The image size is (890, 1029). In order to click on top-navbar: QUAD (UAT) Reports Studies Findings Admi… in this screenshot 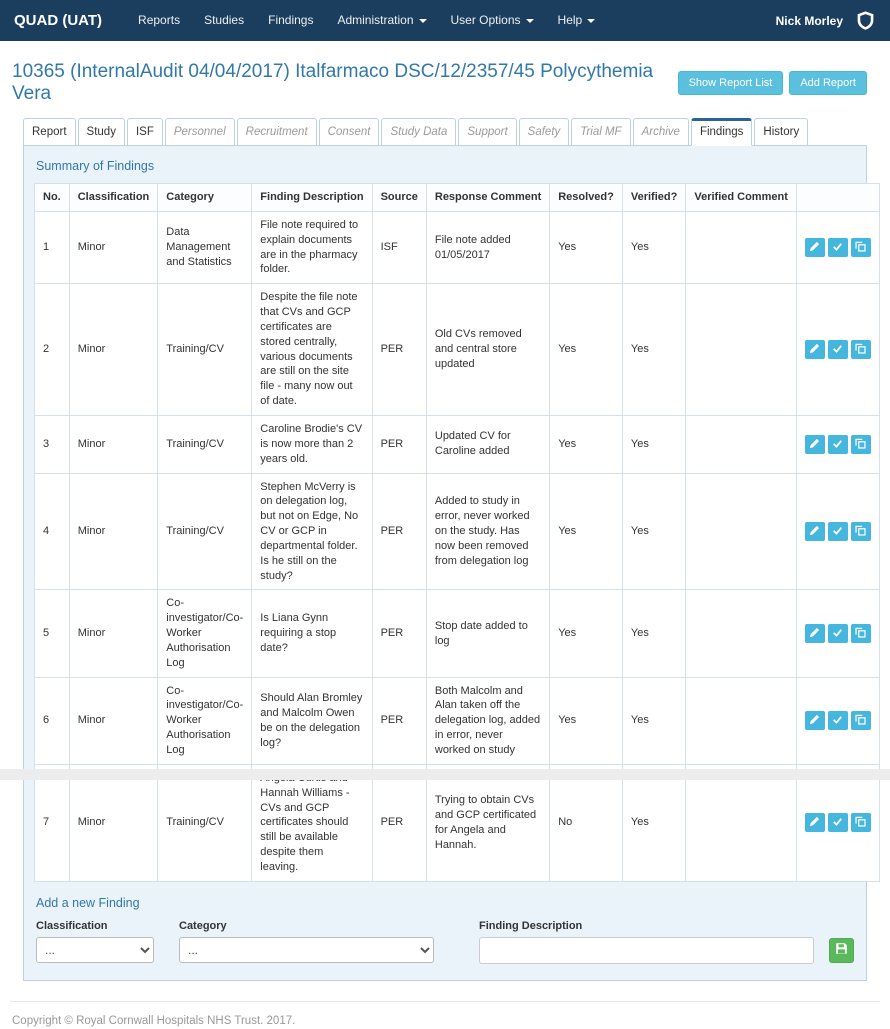, I will do `click(445, 20)`.